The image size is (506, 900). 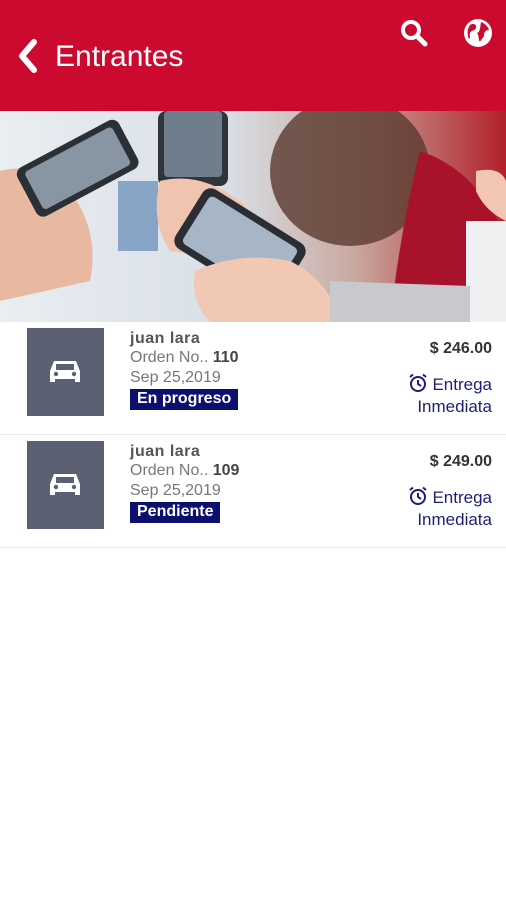 What do you see at coordinates (460, 348) in the screenshot?
I see `order-price: $ 246.00` at bounding box center [460, 348].